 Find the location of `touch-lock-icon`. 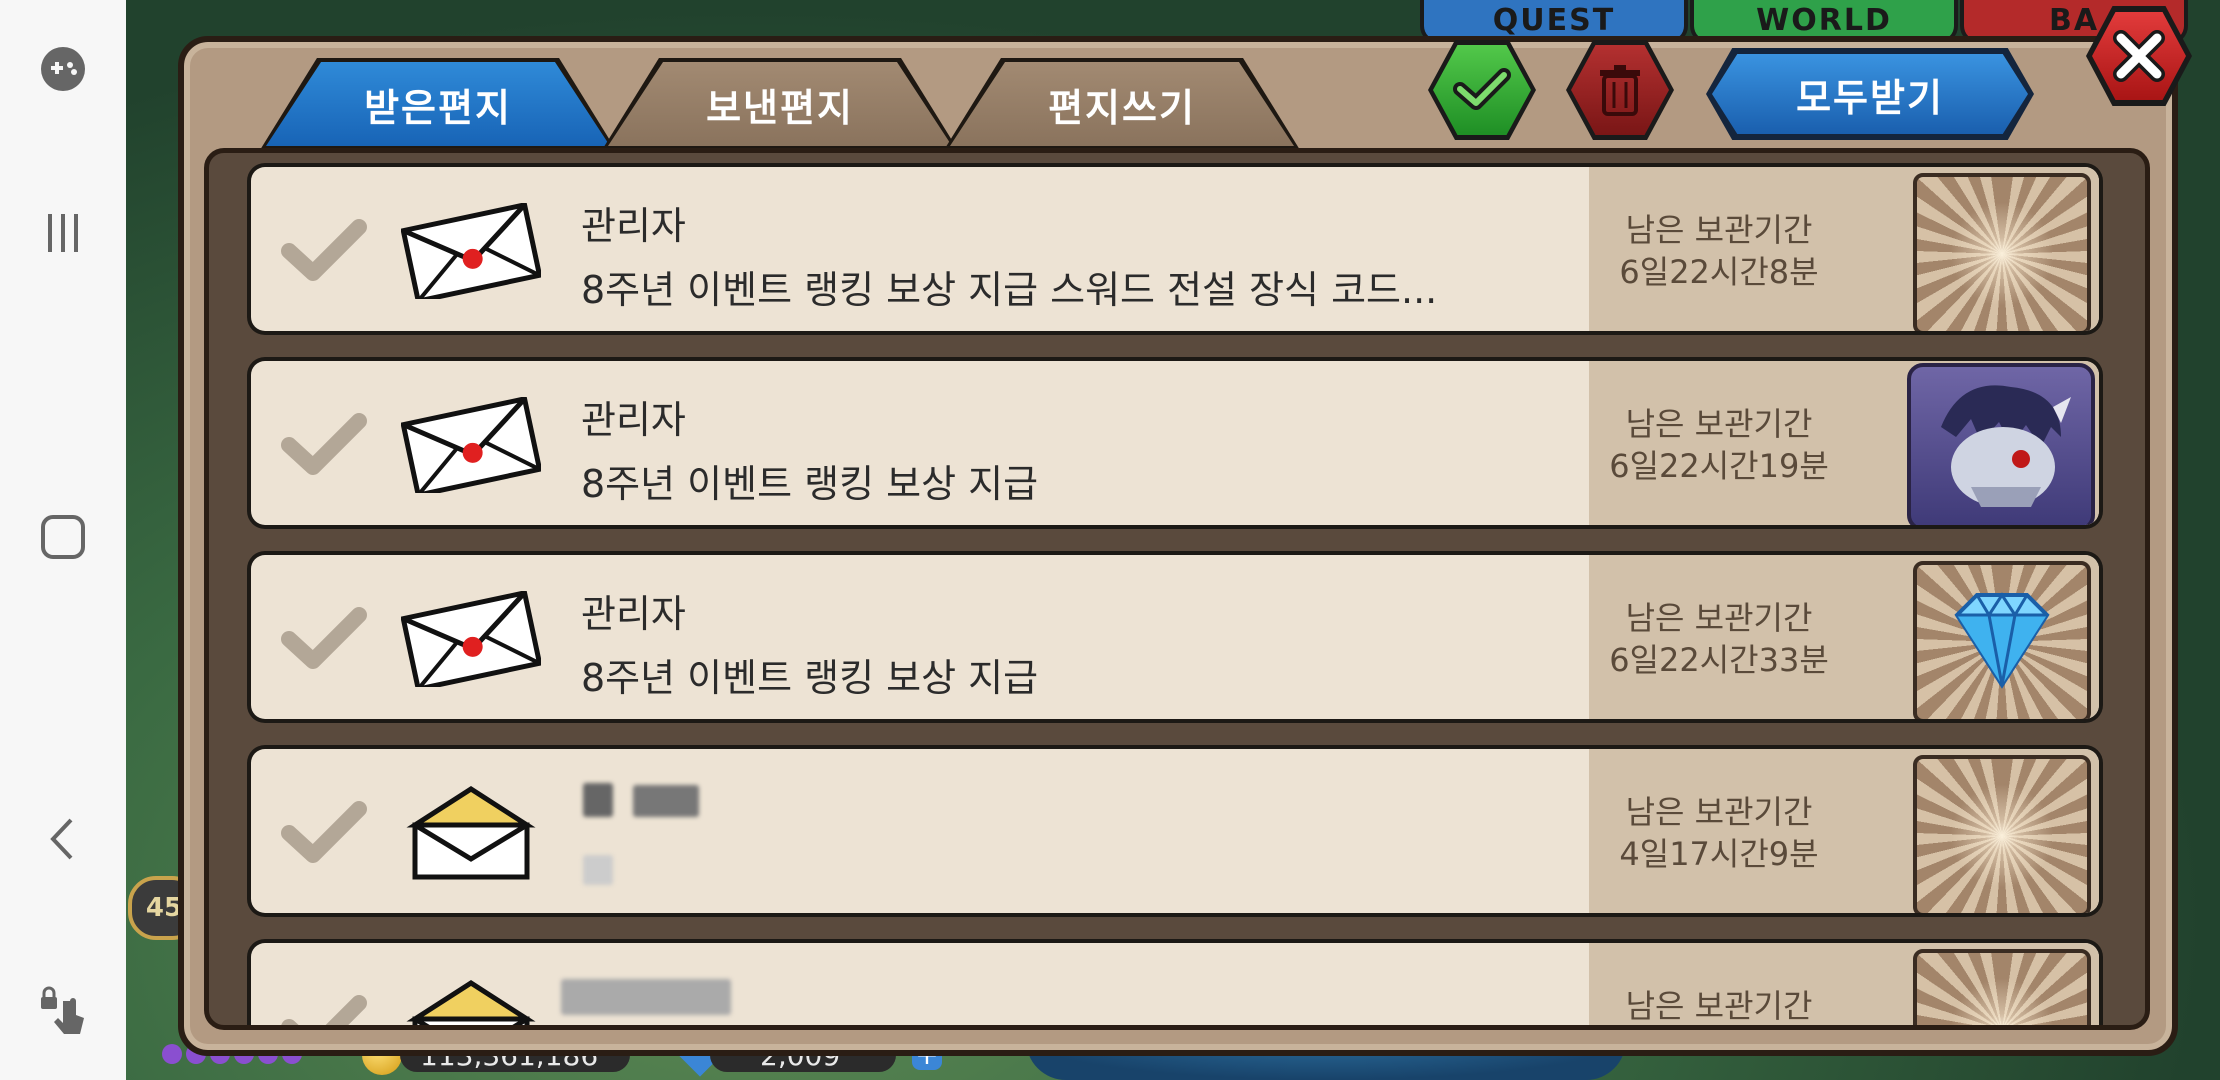

touch-lock-icon is located at coordinates (63, 1009).